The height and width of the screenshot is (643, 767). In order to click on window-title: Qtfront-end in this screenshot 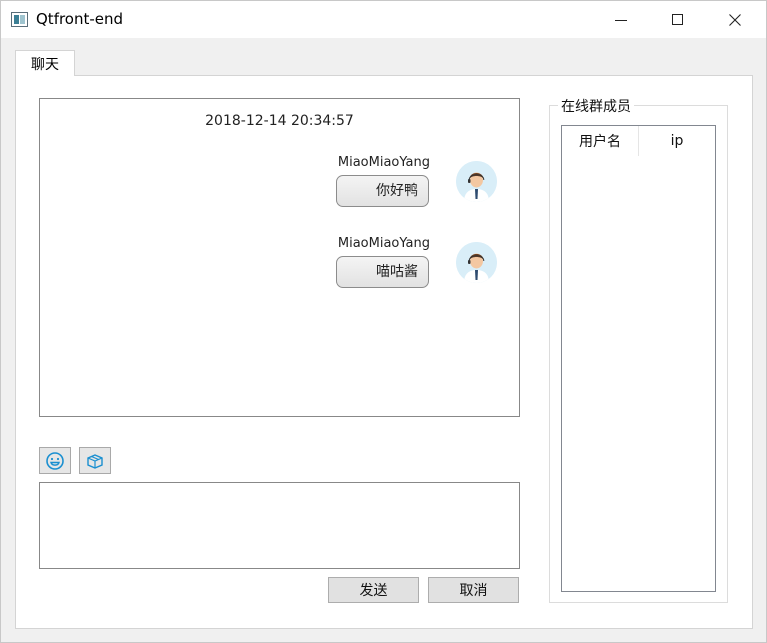, I will do `click(80, 19)`.